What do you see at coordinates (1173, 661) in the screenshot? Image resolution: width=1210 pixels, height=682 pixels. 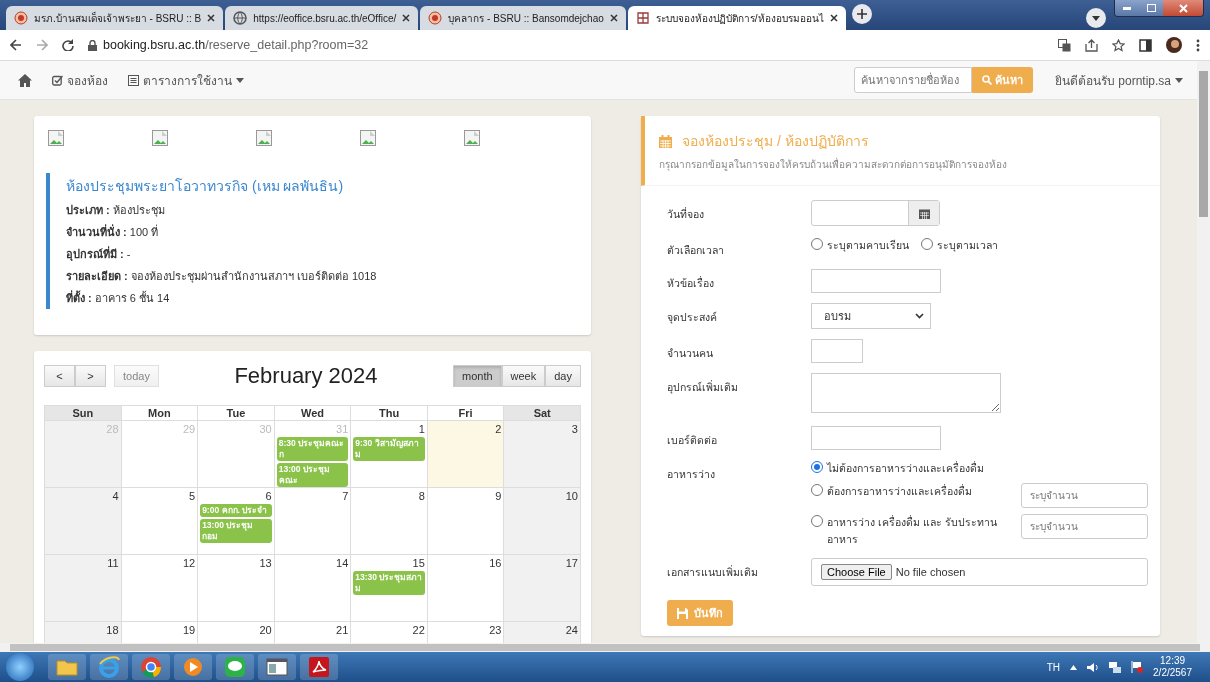 I see `clock-time: 12:39` at bounding box center [1173, 661].